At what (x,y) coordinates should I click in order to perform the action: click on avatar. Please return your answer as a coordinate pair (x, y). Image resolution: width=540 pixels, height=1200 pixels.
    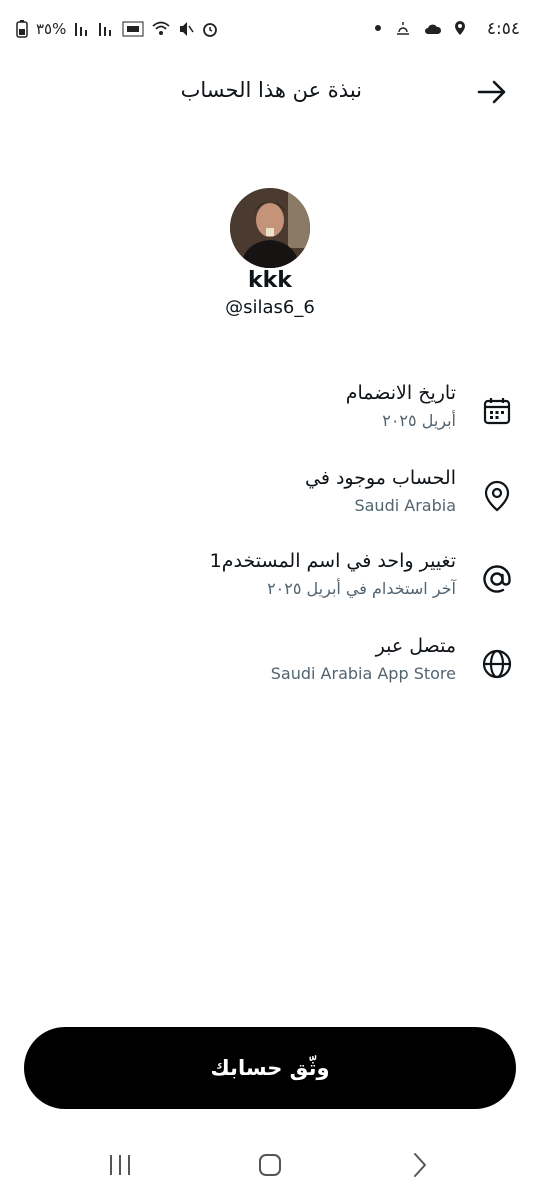
    Looking at the image, I should click on (270, 228).